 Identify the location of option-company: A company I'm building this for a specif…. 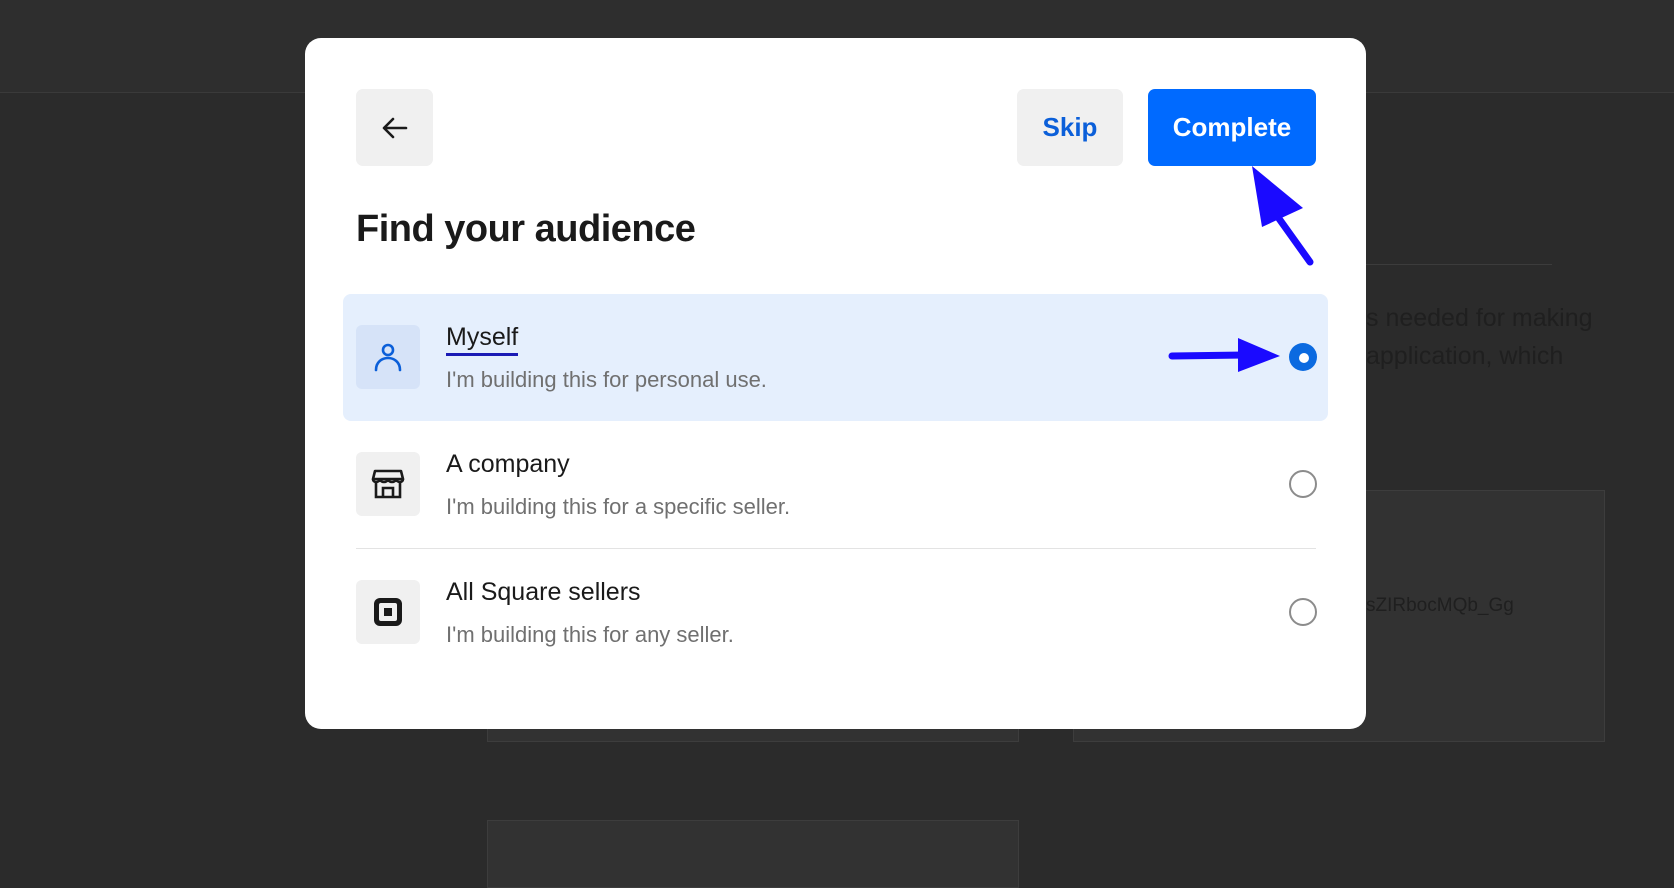
(835, 484).